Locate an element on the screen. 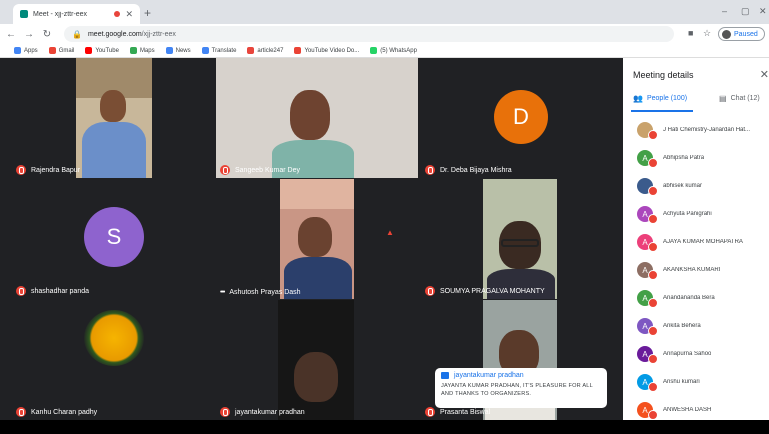 This screenshot has width=769, height=434. avatar: D is located at coordinates (521, 117).